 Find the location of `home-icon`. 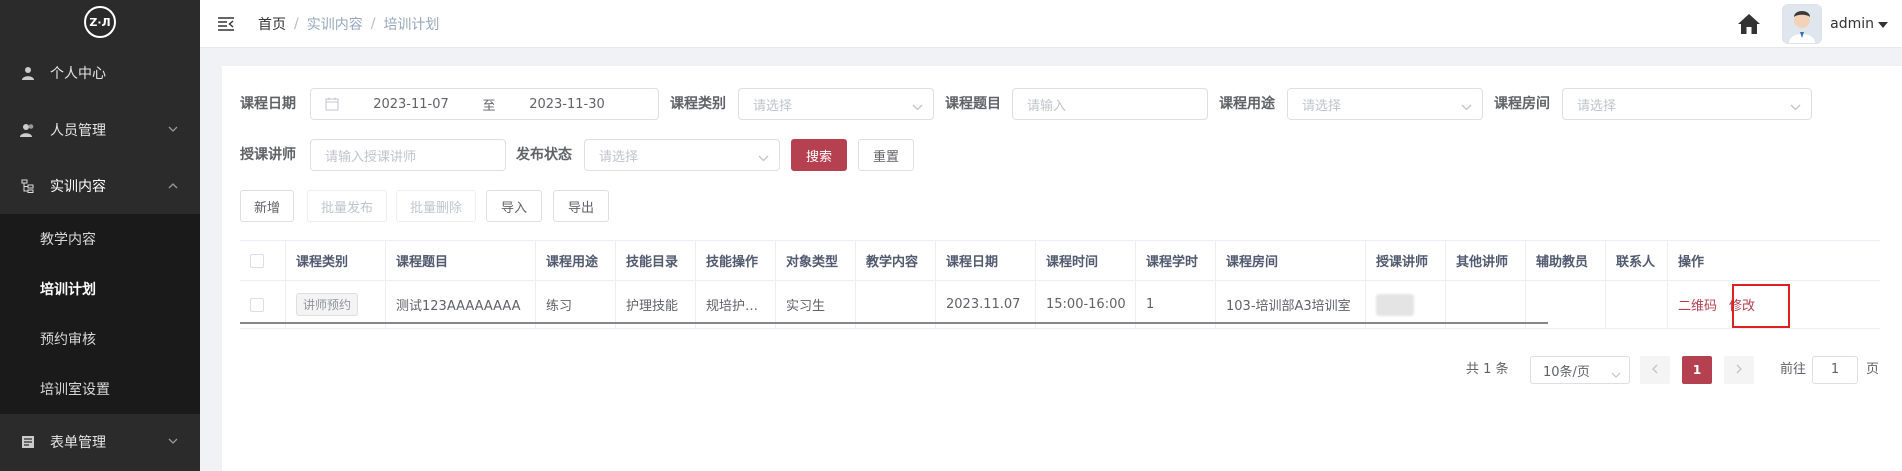

home-icon is located at coordinates (1749, 24).